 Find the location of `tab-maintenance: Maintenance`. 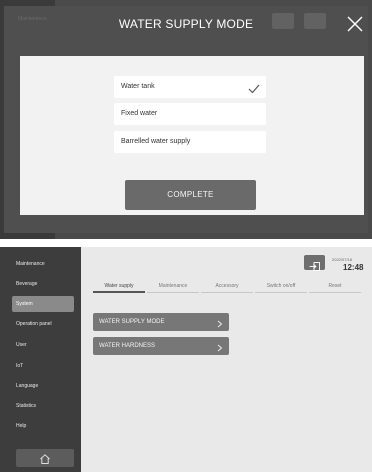

tab-maintenance: Maintenance is located at coordinates (173, 287).